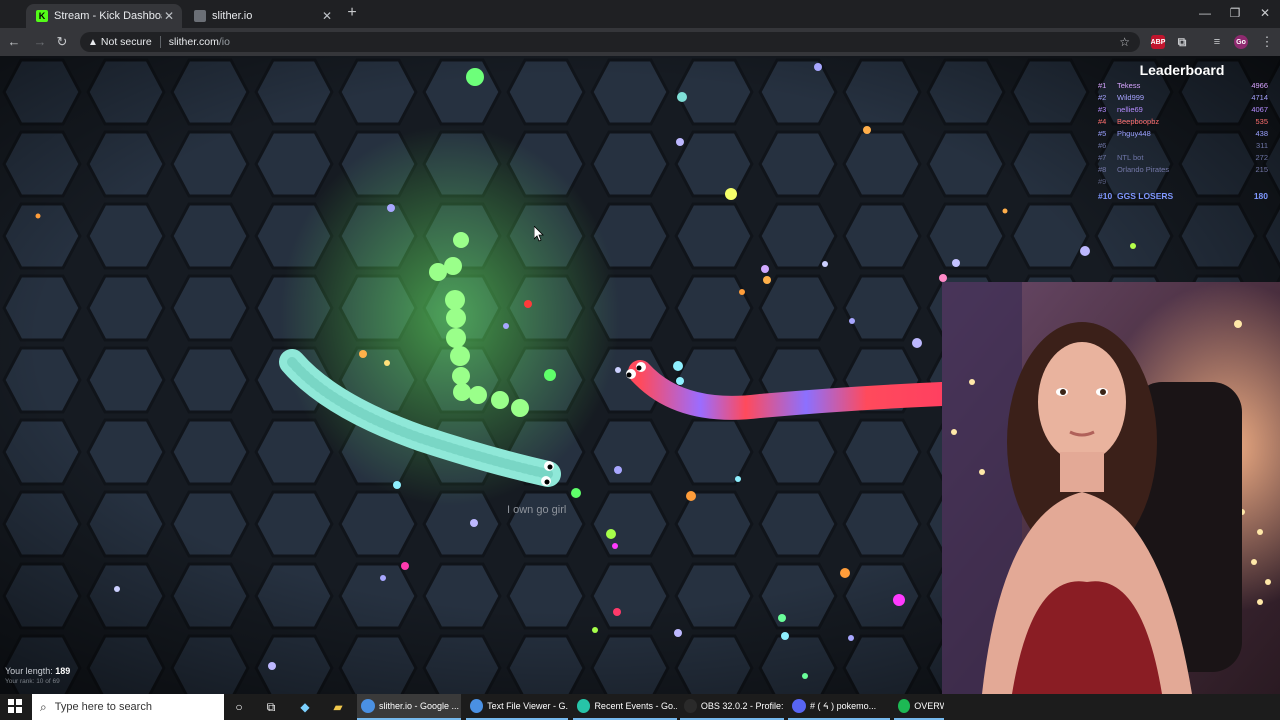  I want to click on leaderboard-name: Wild999, so click(1131, 97).